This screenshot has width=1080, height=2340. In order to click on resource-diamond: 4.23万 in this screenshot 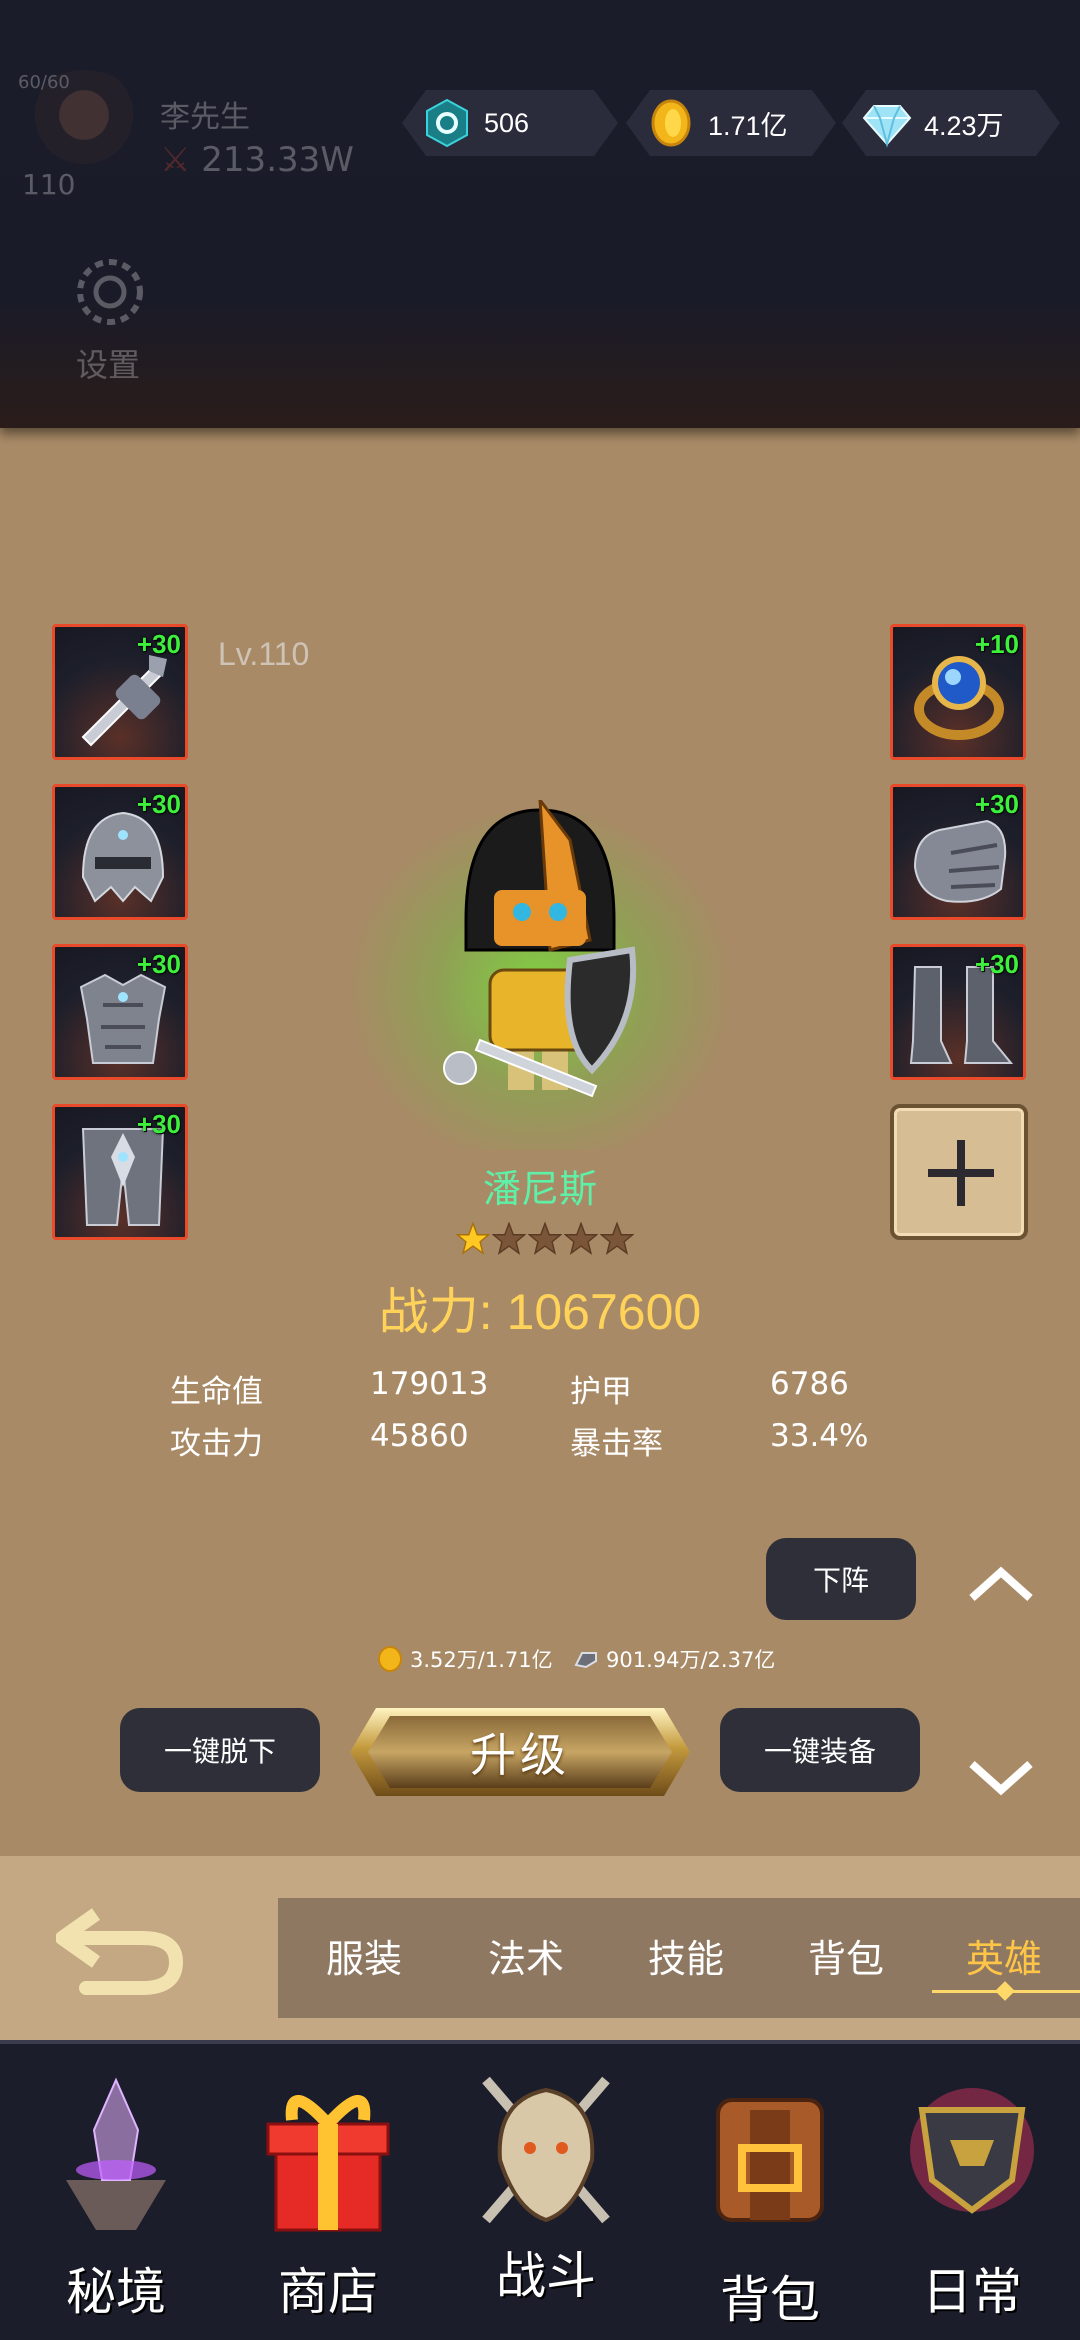, I will do `click(951, 123)`.